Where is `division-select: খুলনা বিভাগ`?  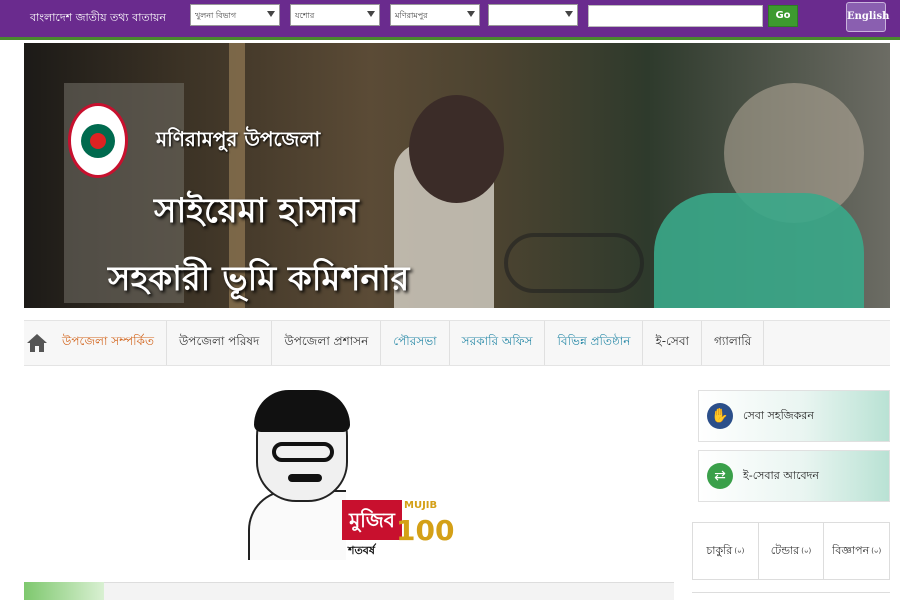
division-select: খুলনা বিভাগ is located at coordinates (235, 15).